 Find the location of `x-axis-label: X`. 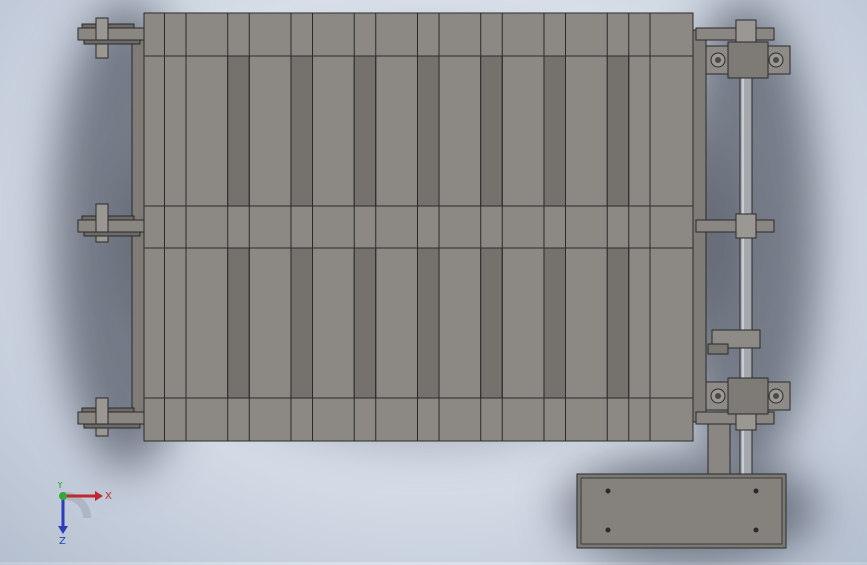

x-axis-label: X is located at coordinates (108, 496).